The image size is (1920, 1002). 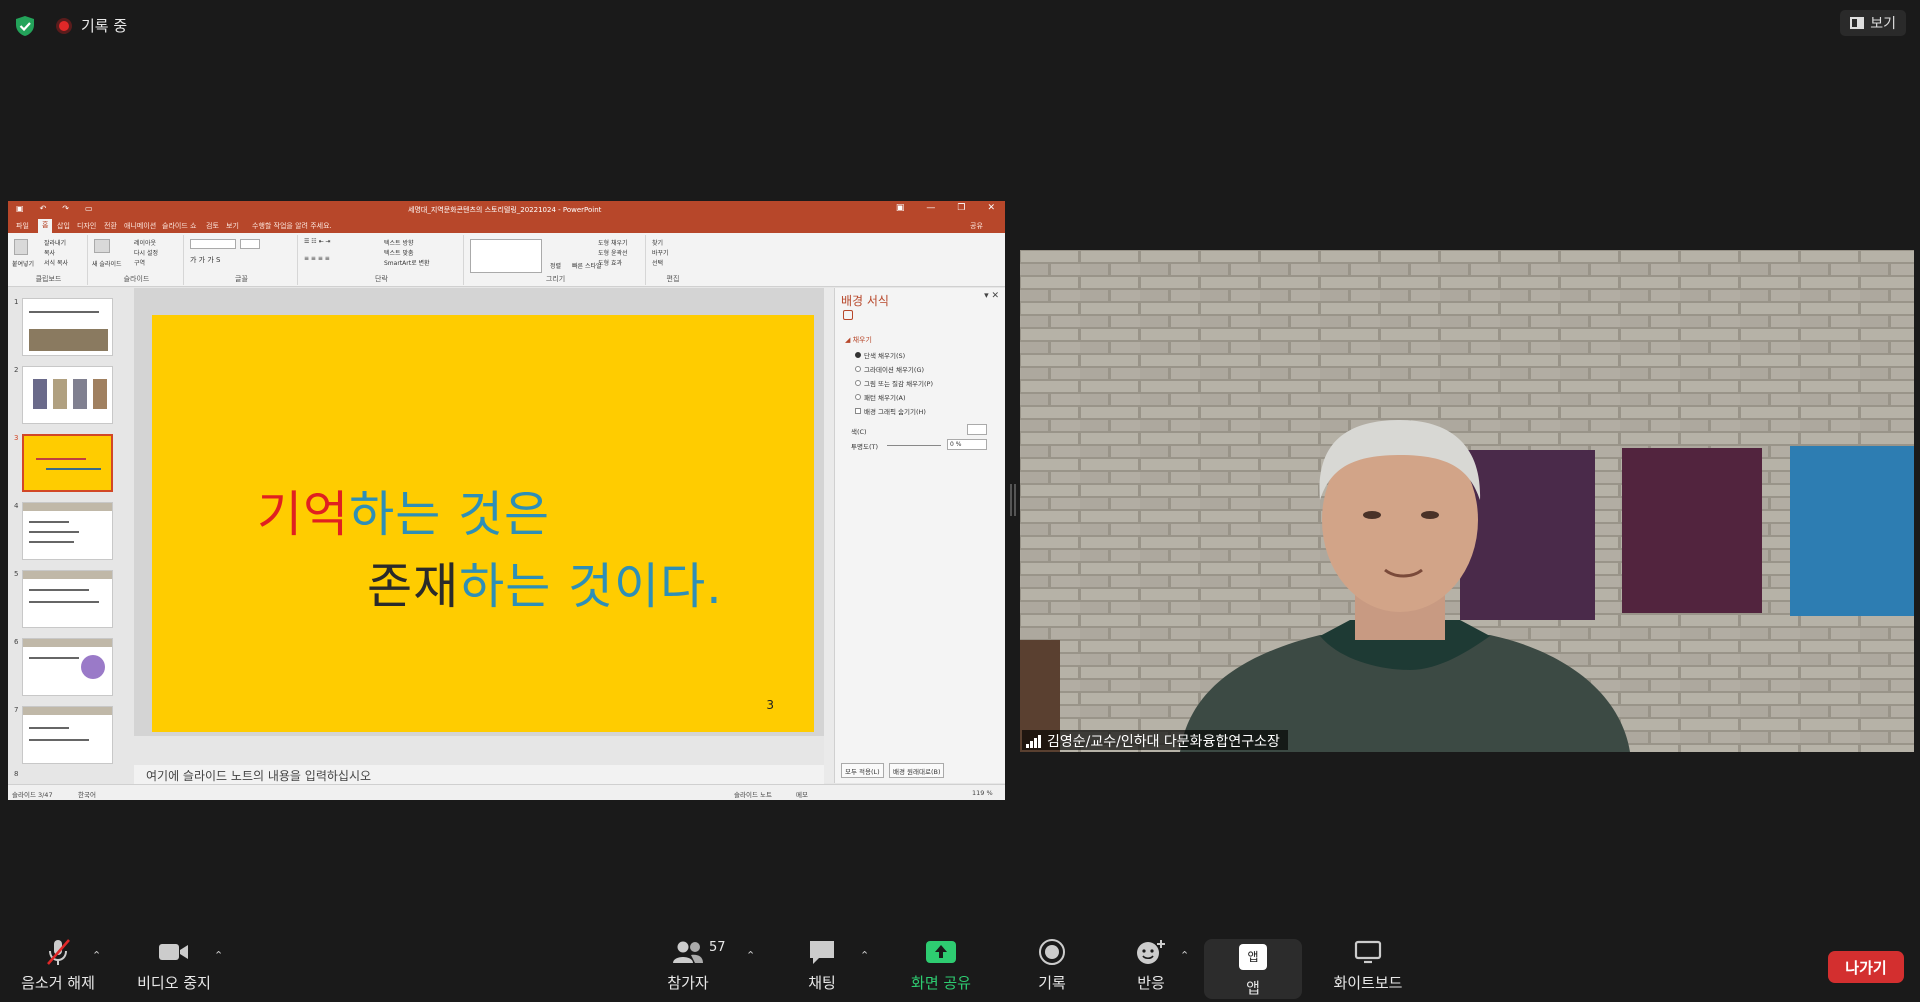 What do you see at coordinates (399, 252) in the screenshot?
I see `align-text-button: 텍스트 맞춤` at bounding box center [399, 252].